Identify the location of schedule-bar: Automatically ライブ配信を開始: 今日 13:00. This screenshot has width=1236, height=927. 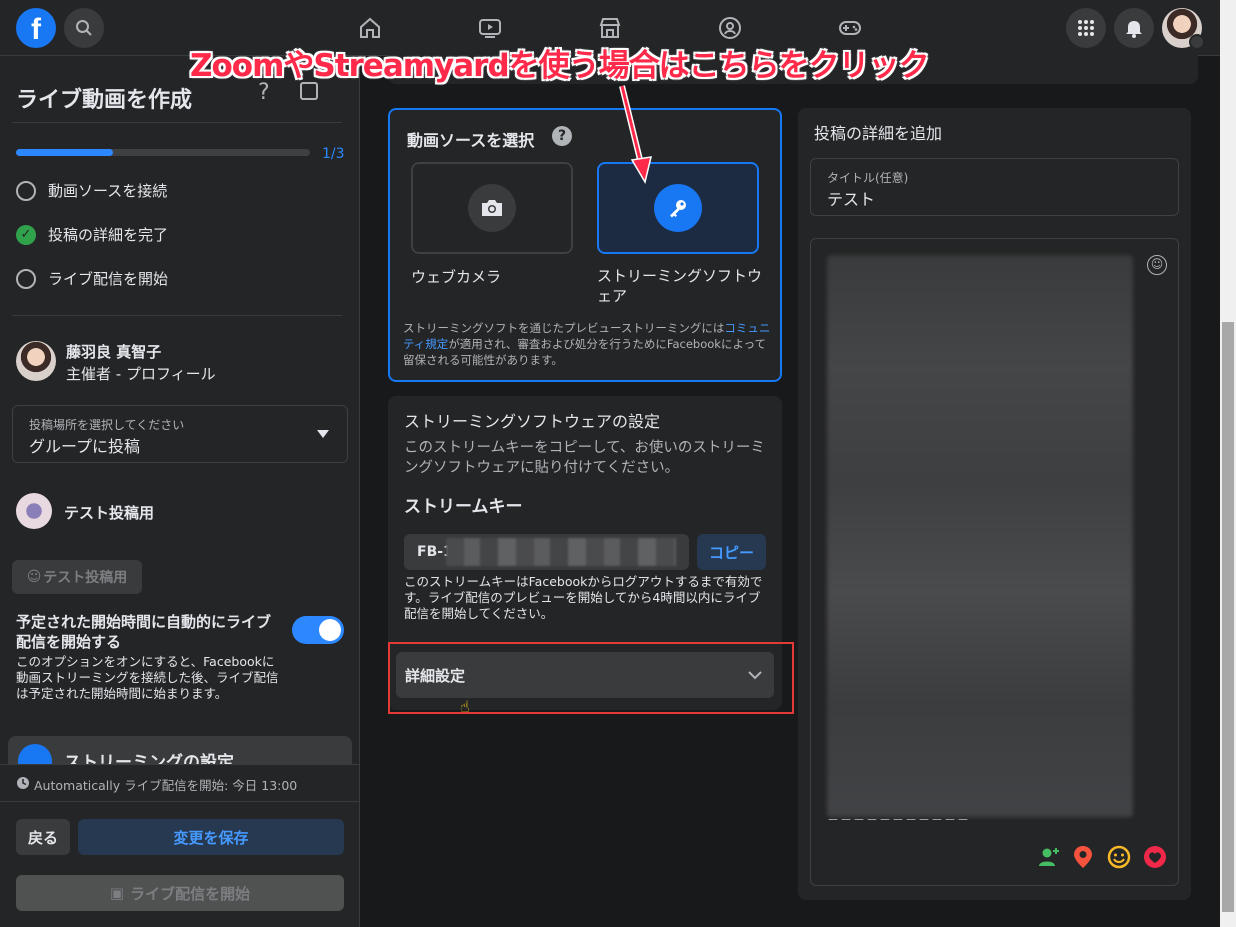
(179, 783).